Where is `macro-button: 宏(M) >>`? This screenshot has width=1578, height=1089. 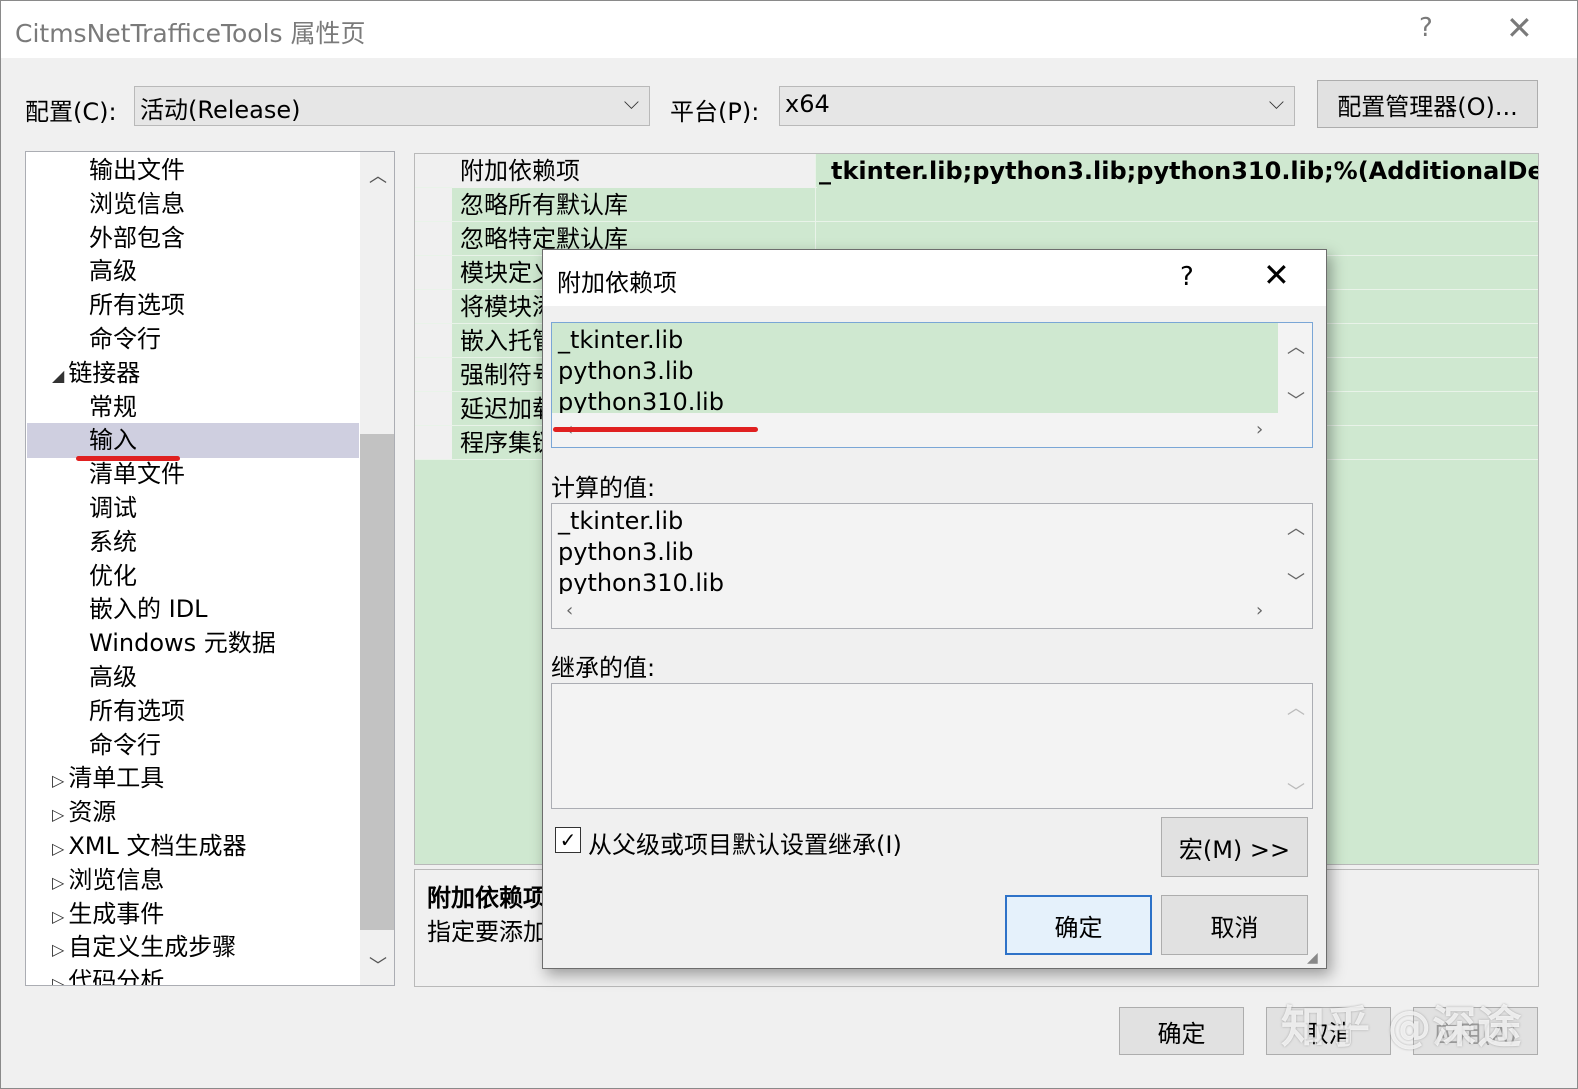 macro-button: 宏(M) >> is located at coordinates (1234, 847).